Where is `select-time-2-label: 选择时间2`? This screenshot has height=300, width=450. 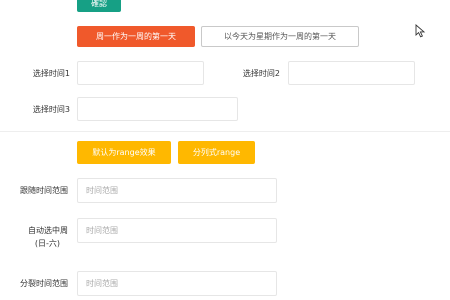 select-time-2-label: 选择时间2 is located at coordinates (261, 73).